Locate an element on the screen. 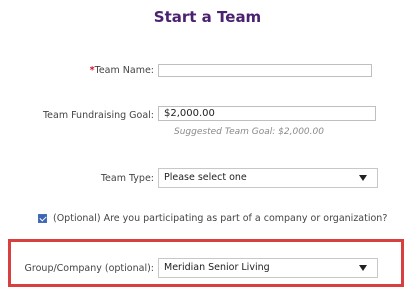 Image resolution: width=415 pixels, height=288 pixels. team-type-selected: Please select one is located at coordinates (205, 177).